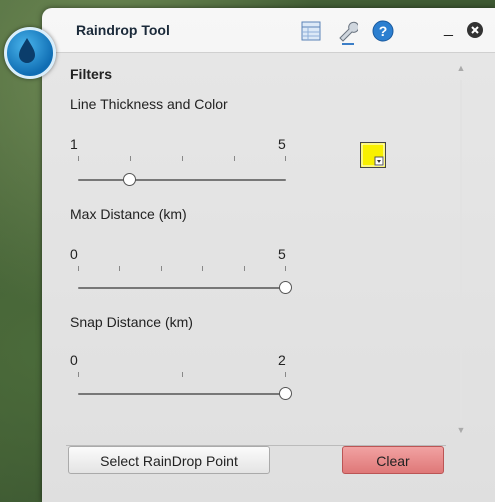 Image resolution: width=495 pixels, height=502 pixels. Describe the element at coordinates (282, 144) in the screenshot. I see `line-thickness-max: 5` at that location.